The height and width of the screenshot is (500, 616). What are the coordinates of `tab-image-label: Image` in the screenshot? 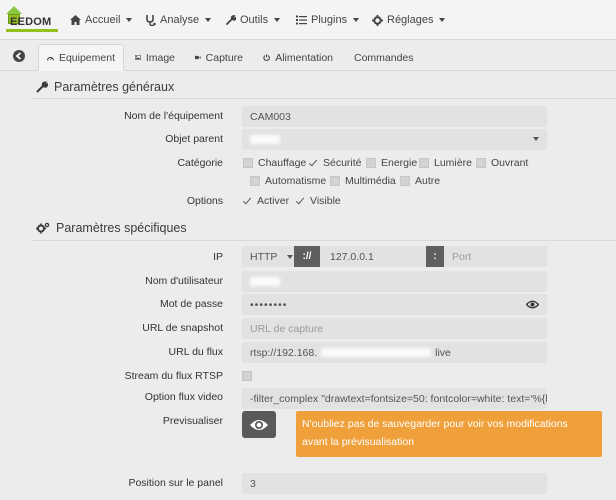 It's located at (160, 57).